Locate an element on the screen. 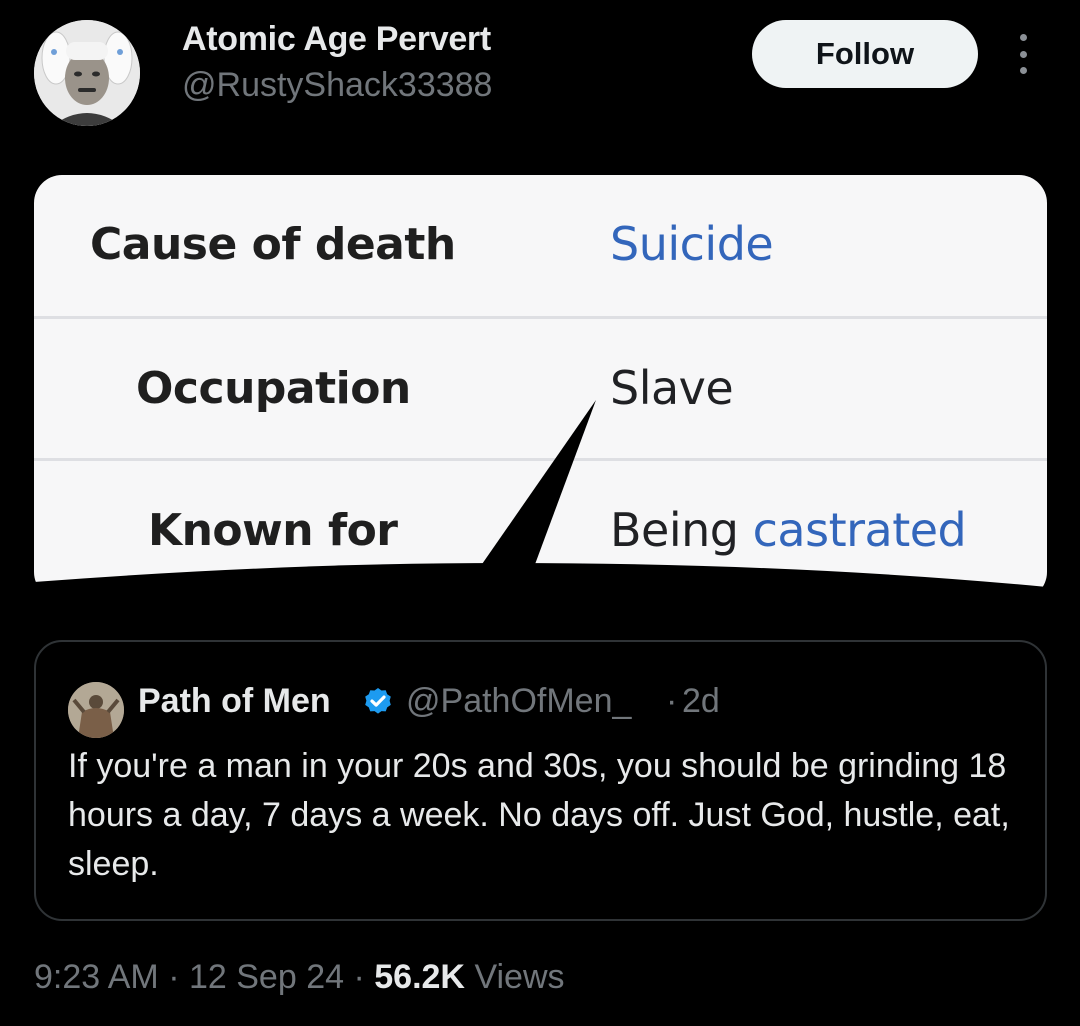 This screenshot has width=1080, height=1026. profile-avatar-icon is located at coordinates (87, 73).